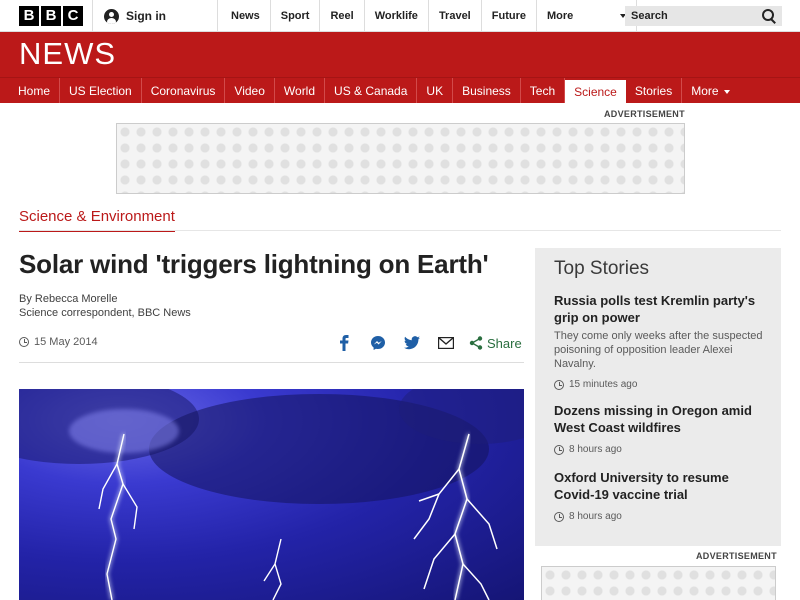 This screenshot has height=600, width=800. What do you see at coordinates (111, 16) in the screenshot?
I see `user-icon` at bounding box center [111, 16].